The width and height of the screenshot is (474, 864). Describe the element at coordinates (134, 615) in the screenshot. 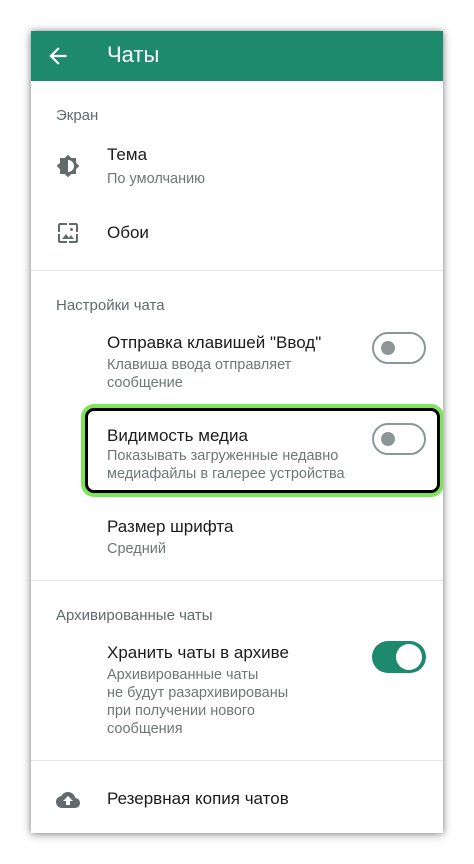

I see `section-header-archived: Архивированные чаты` at that location.